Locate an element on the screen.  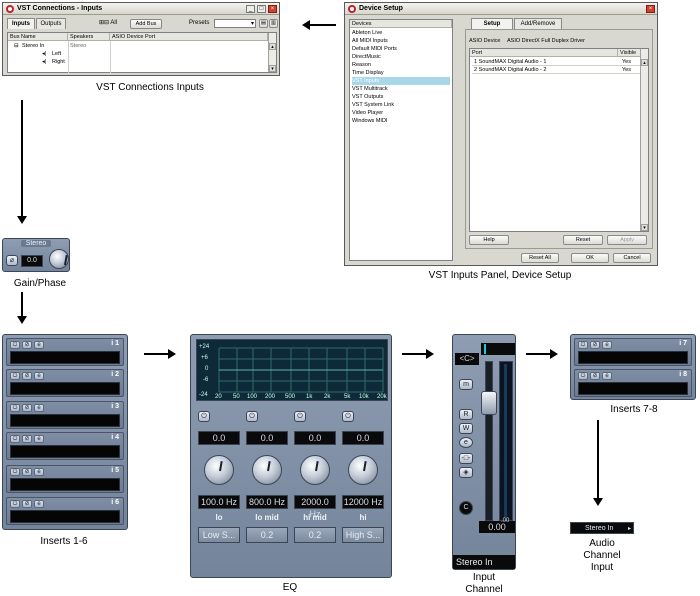
device-item: Default MIDI Ports is located at coordinates (401, 49).